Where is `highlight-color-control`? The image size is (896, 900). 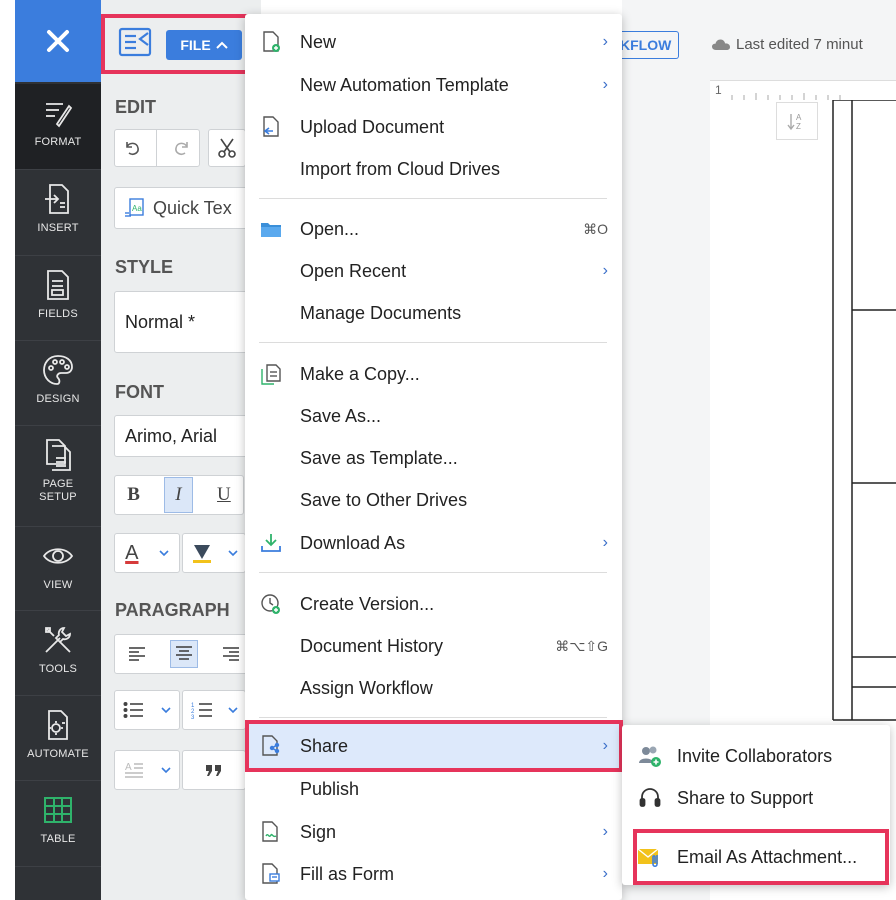
highlight-color-control is located at coordinates (214, 553).